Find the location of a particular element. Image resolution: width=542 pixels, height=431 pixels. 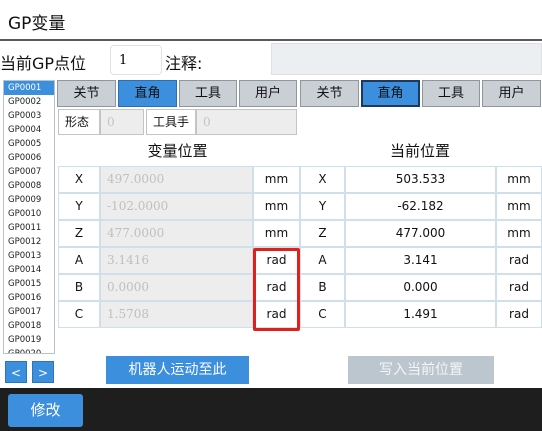

cur-axis-label: C is located at coordinates (322, 314).